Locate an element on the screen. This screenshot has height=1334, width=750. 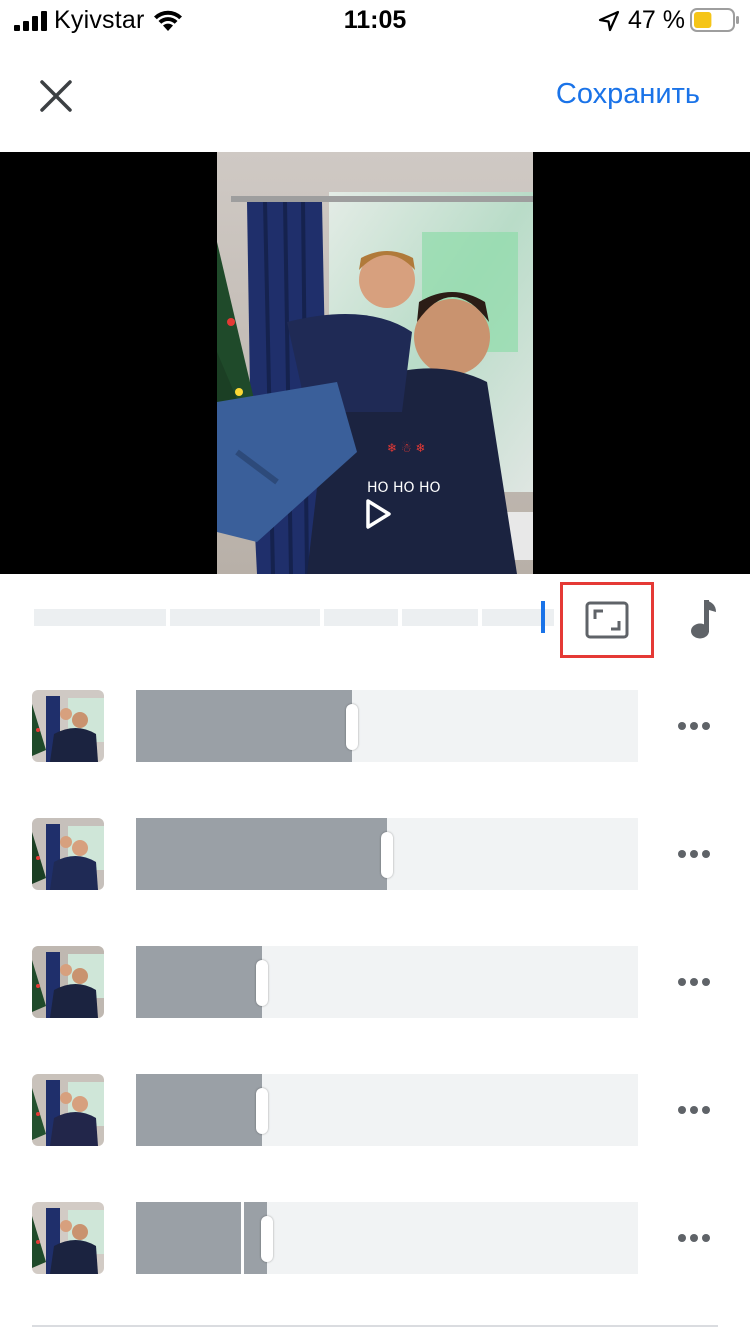
divider is located at coordinates (375, 1326).